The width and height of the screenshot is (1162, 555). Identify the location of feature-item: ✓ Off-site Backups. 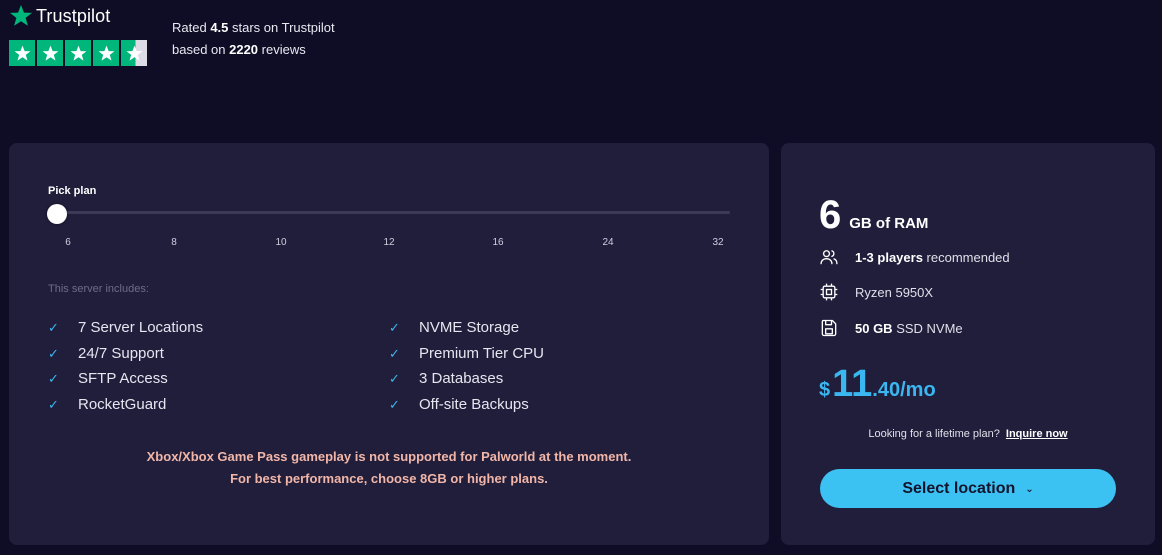
(459, 404).